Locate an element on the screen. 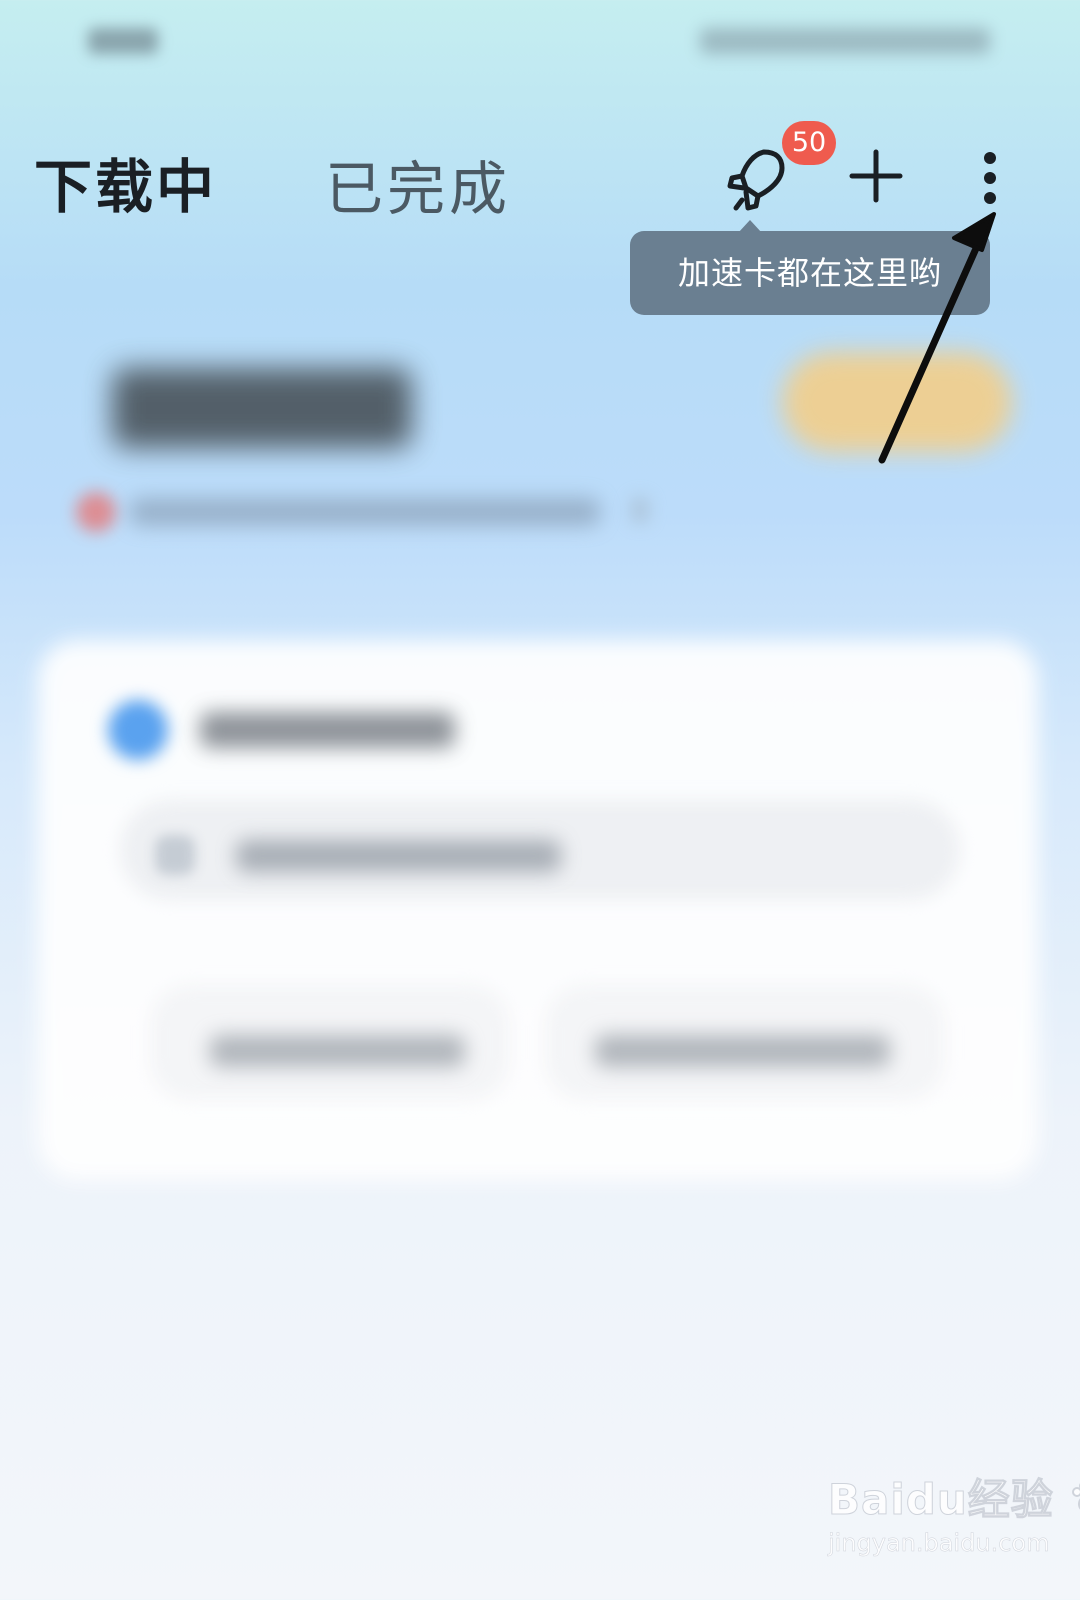 Image resolution: width=1080 pixels, height=1600 pixels. hero-action-button-blurred is located at coordinates (897, 402).